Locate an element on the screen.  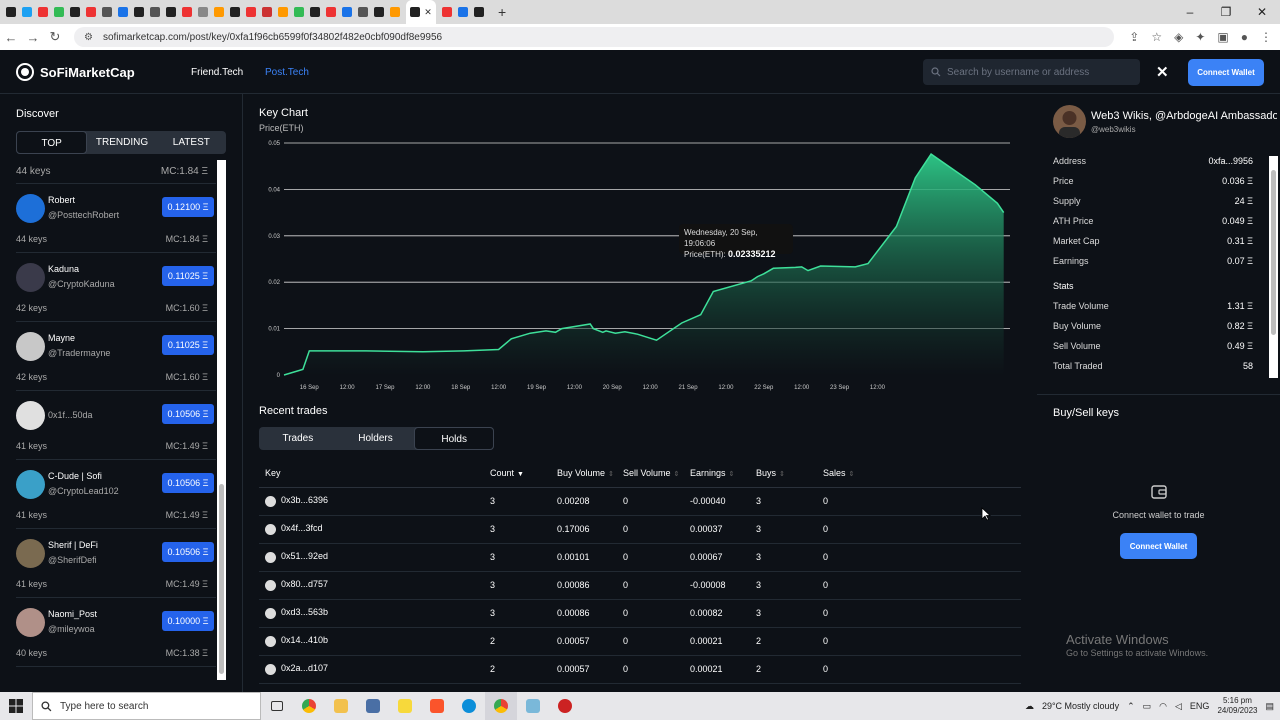
stats-scrollbar-thumb is located at coordinates (1273, 252).